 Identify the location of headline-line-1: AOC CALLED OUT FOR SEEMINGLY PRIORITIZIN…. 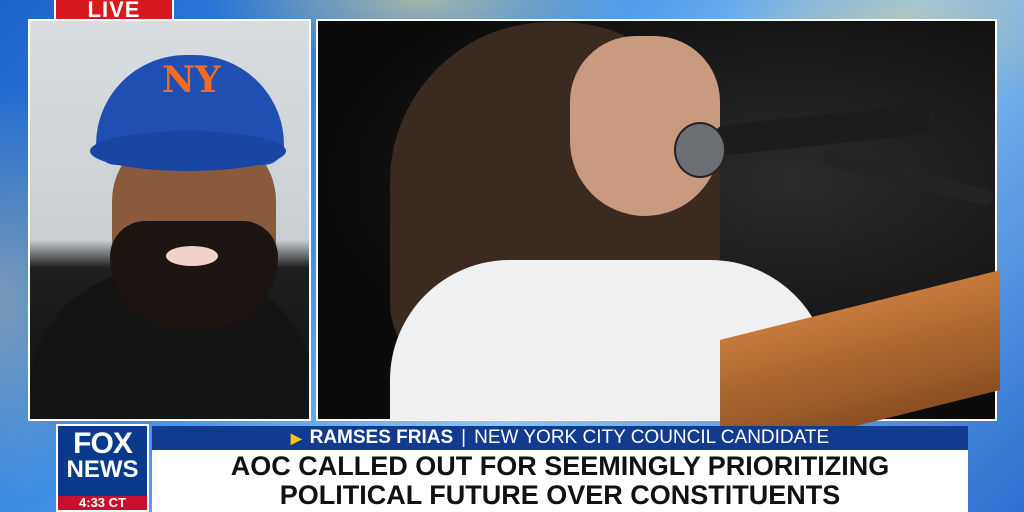
(560, 466).